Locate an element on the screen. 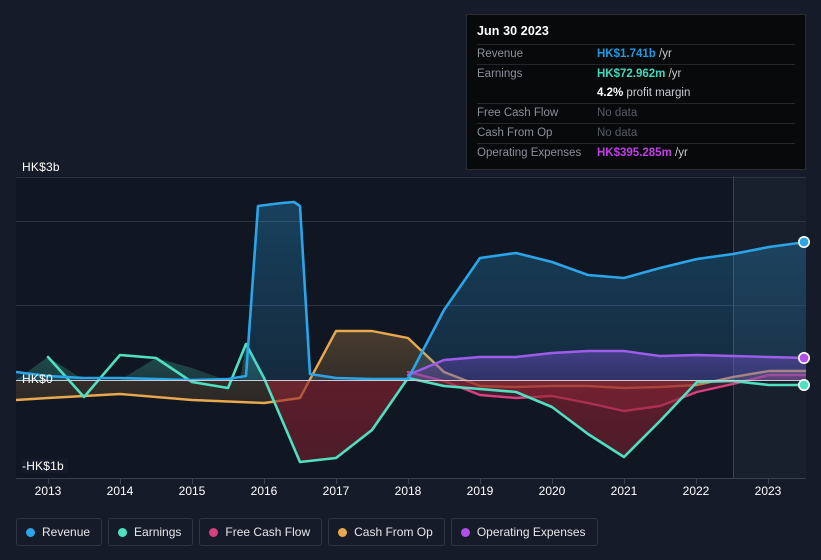  legend-label-operating-expenses: Operating Expenses is located at coordinates (531, 532).